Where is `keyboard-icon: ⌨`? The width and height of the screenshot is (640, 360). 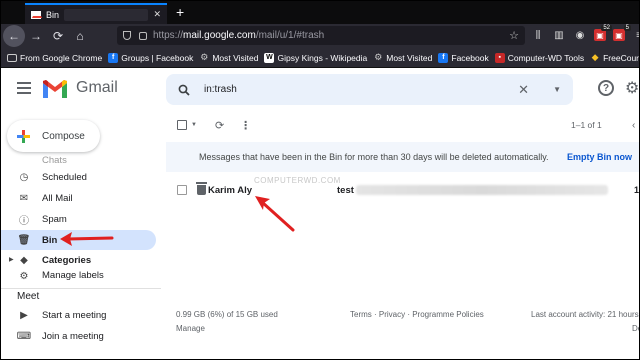
keyboard-icon: ⌨ is located at coordinates (24, 336).